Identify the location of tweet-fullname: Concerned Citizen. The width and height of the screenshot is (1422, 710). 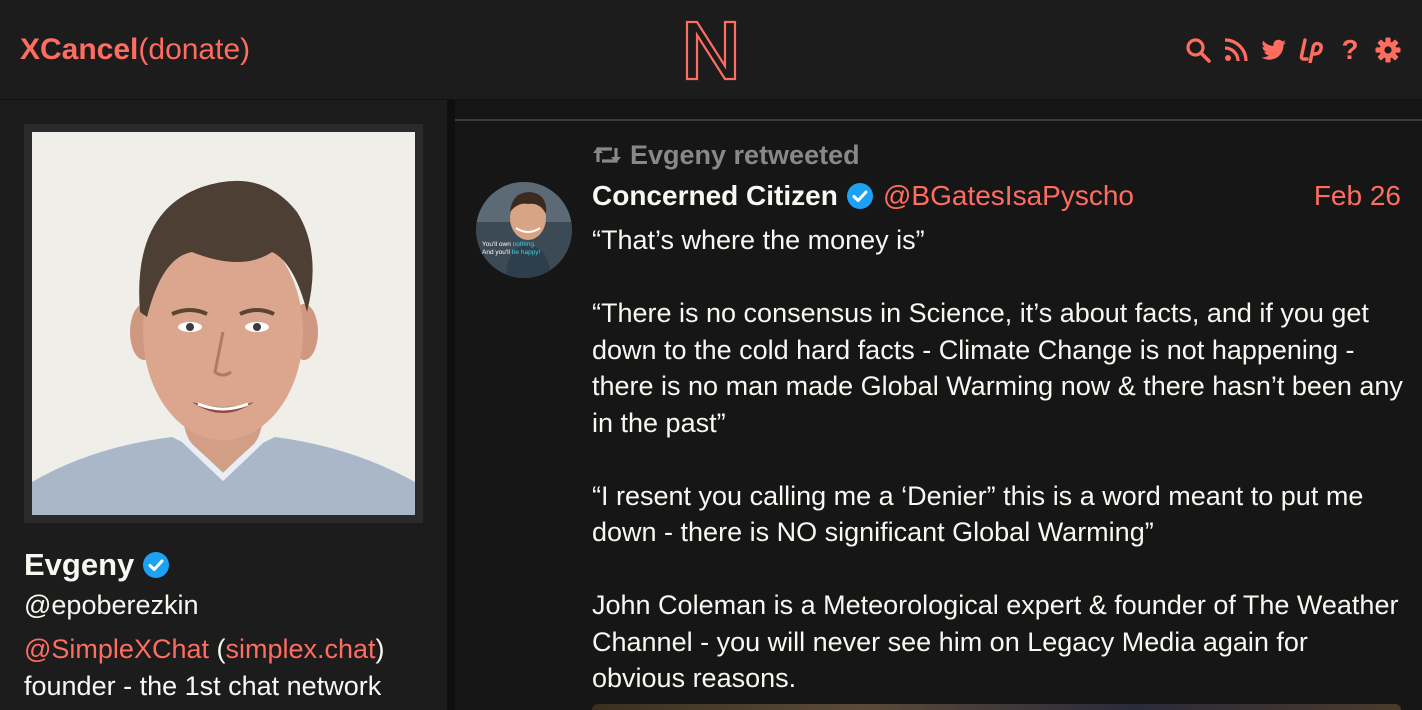
(733, 196).